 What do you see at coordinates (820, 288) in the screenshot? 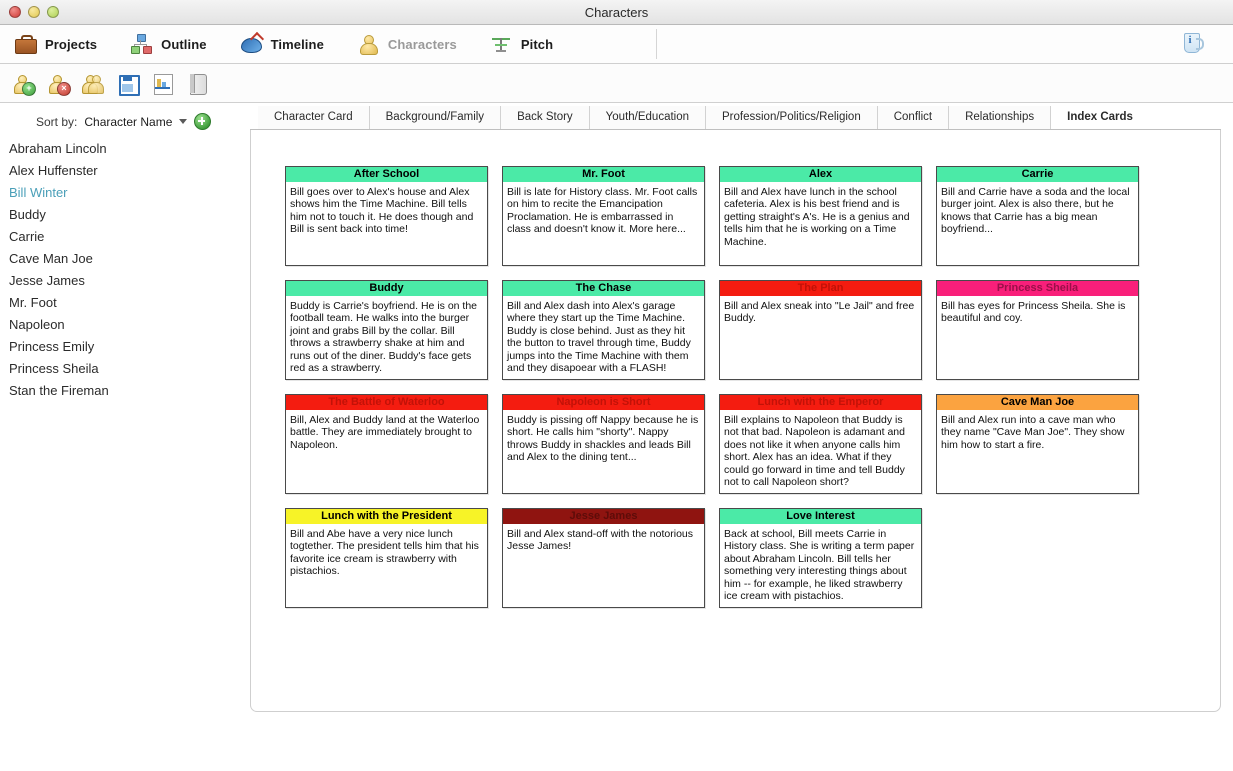
I see `index-card-title: The Plan` at bounding box center [820, 288].